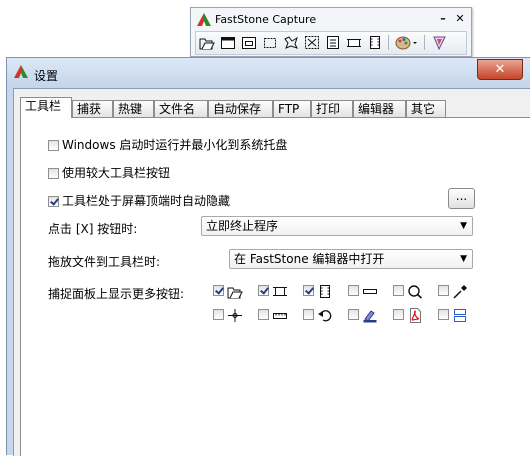 The image size is (530, 456). What do you see at coordinates (181, 108) in the screenshot?
I see `tab-filename: 文件名` at bounding box center [181, 108].